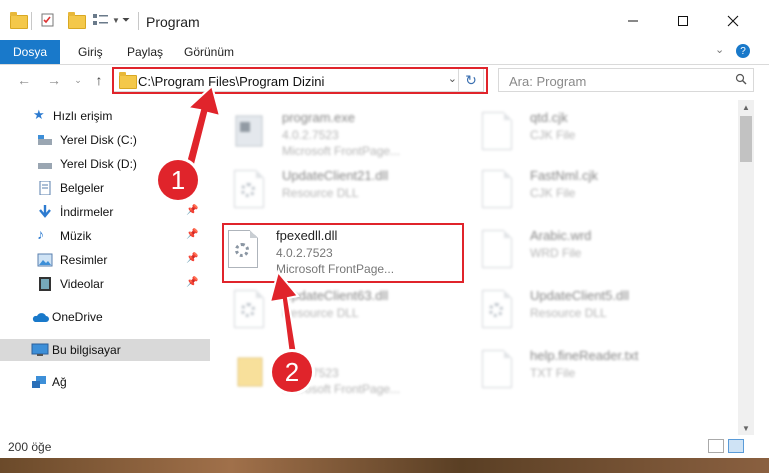 The width and height of the screenshot is (769, 473). Describe the element at coordinates (318, 117) in the screenshot. I see `file-name: program.exe` at that location.